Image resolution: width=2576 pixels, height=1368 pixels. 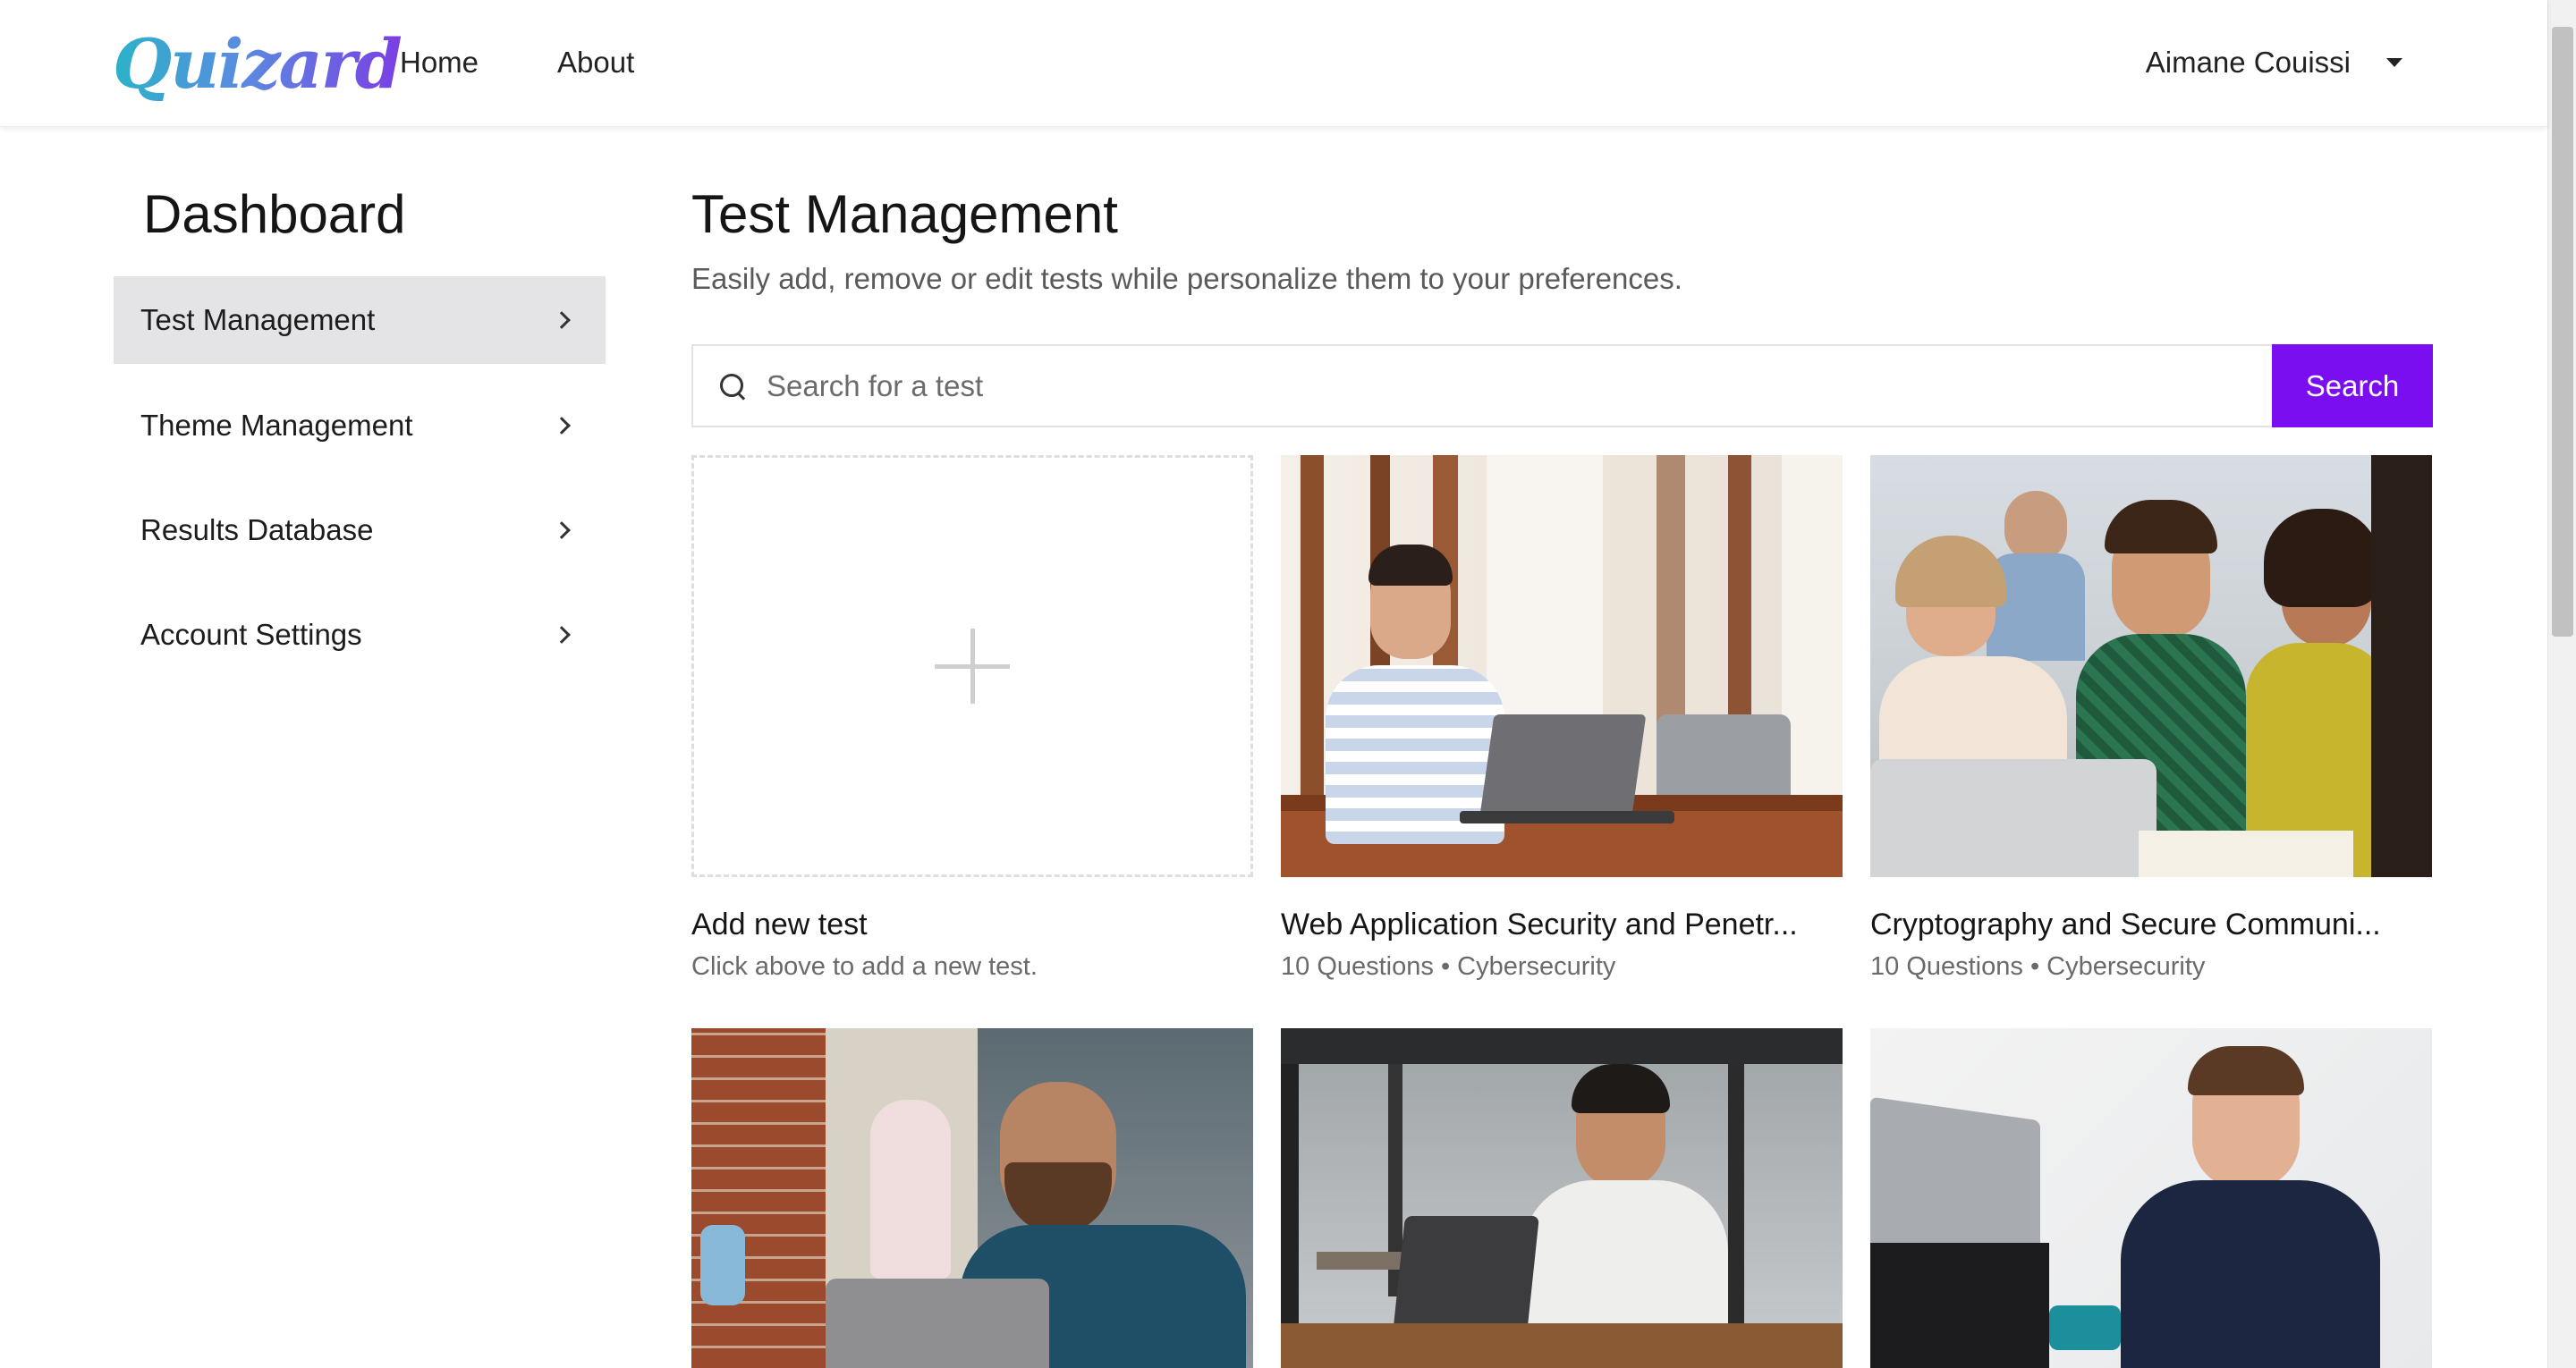 I want to click on user-menu-dropdown: Aimane Couissi, so click(x=2274, y=63).